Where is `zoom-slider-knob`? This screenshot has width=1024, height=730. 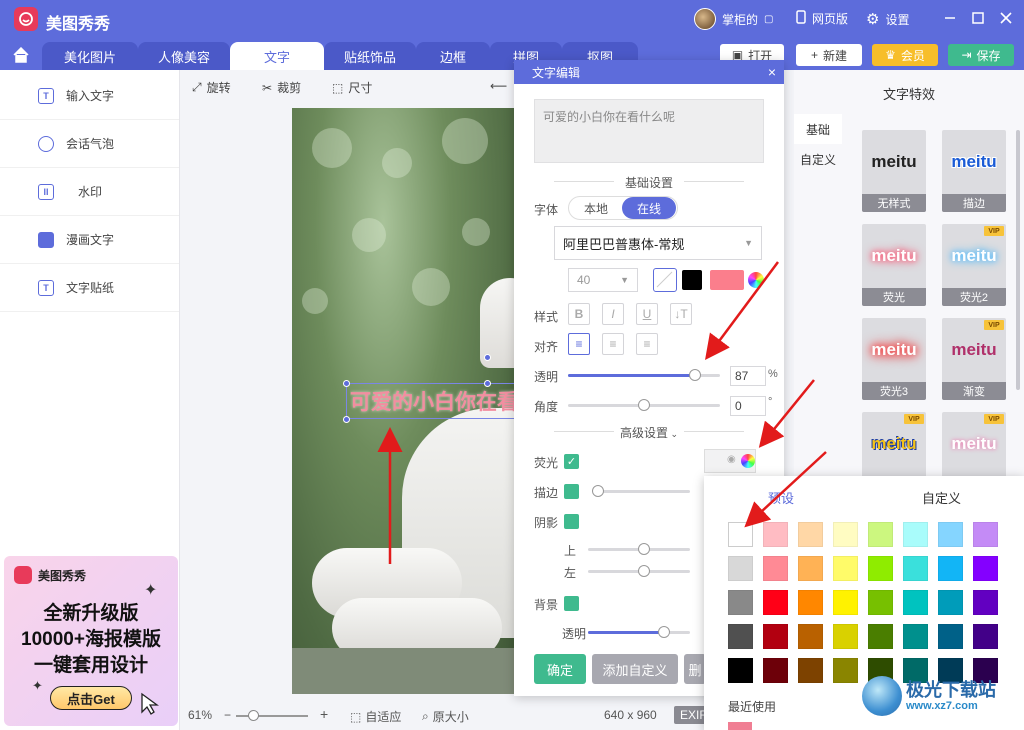 zoom-slider-knob is located at coordinates (253, 715).